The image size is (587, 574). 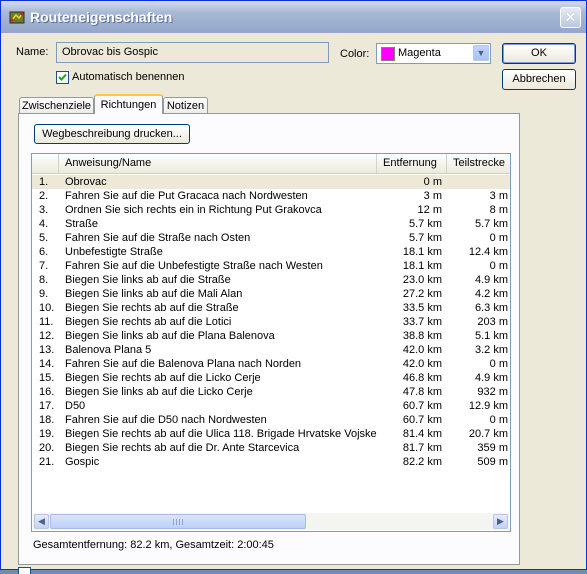 What do you see at coordinates (271, 252) in the screenshot?
I see `table-row: 6. Unbefestigte Straße 18.1 km 12.4 km` at bounding box center [271, 252].